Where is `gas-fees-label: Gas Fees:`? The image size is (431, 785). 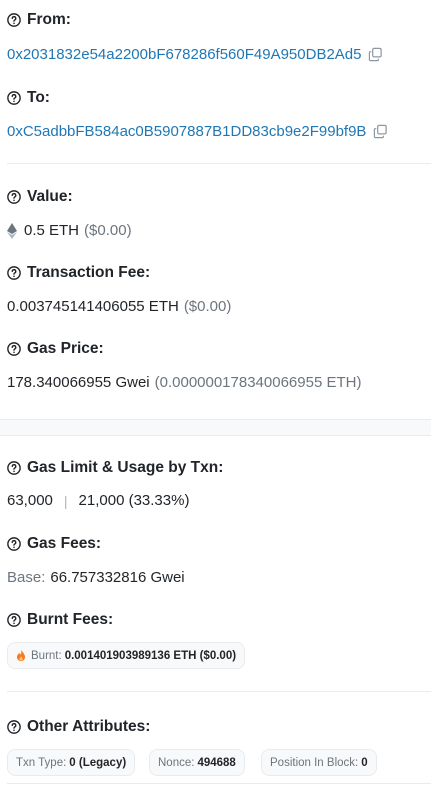 gas-fees-label: Gas Fees: is located at coordinates (54, 544).